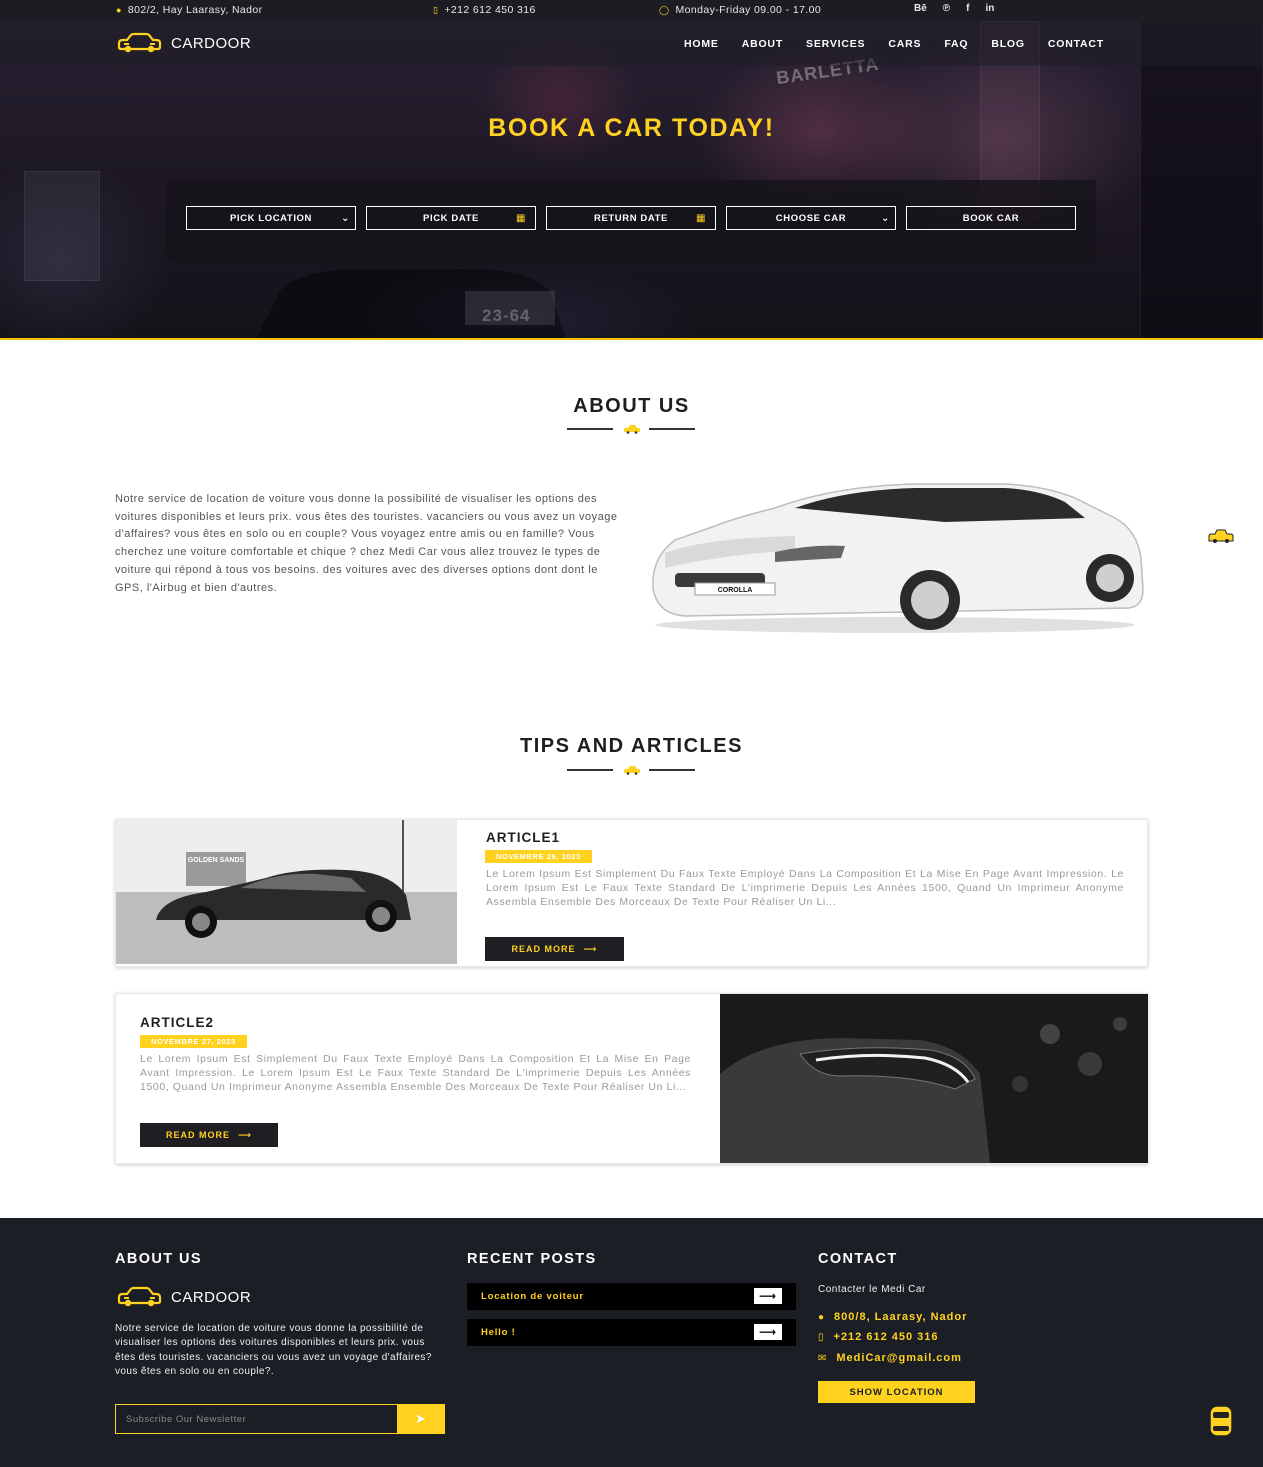  What do you see at coordinates (523, 837) in the screenshot?
I see `article1-title: ARTICLE1` at bounding box center [523, 837].